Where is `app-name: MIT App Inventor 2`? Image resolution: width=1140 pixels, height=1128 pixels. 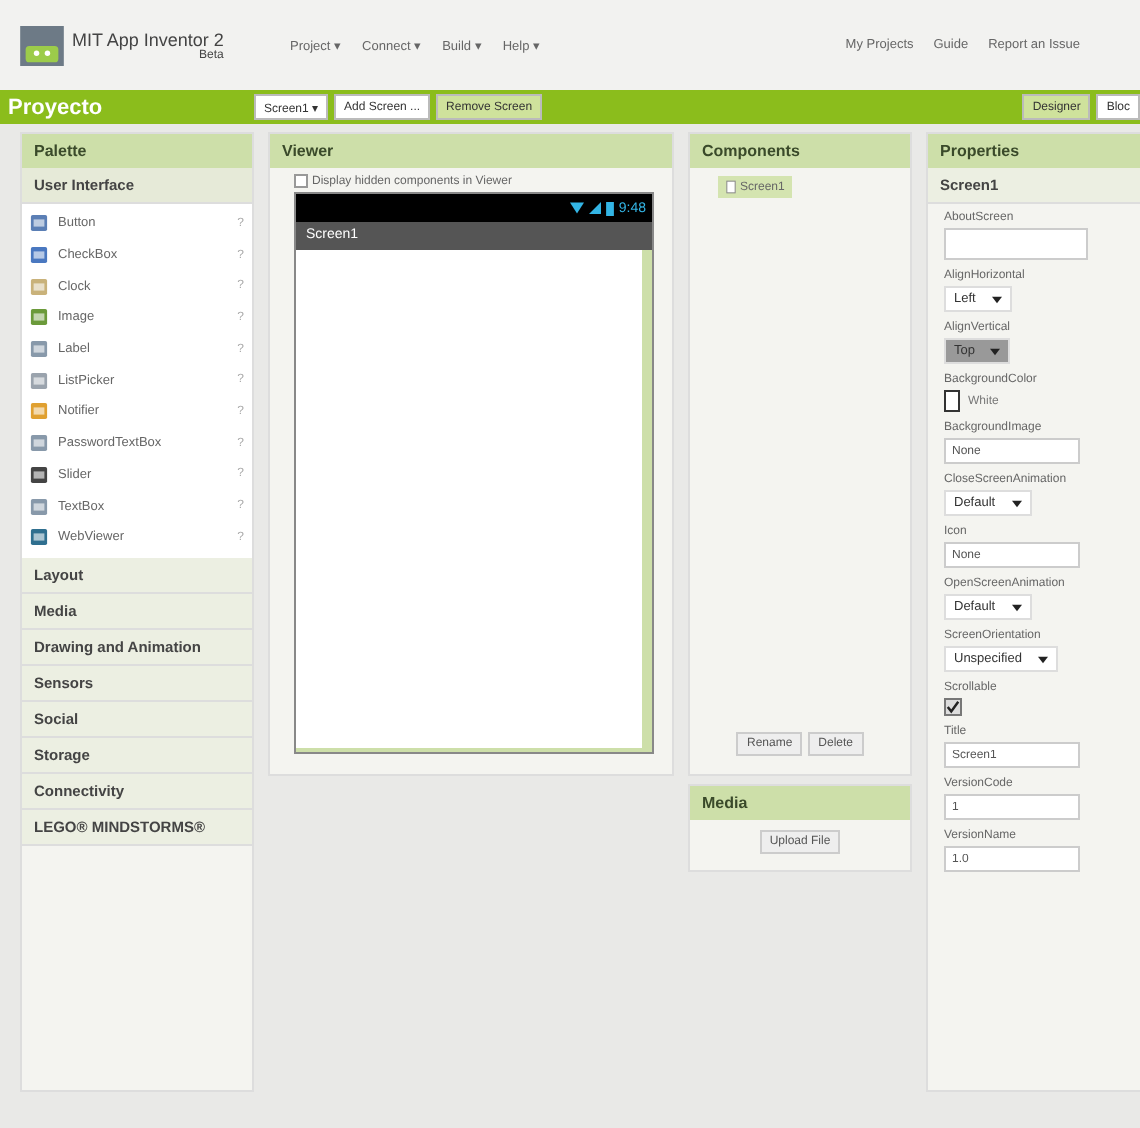 app-name: MIT App Inventor 2 is located at coordinates (148, 39).